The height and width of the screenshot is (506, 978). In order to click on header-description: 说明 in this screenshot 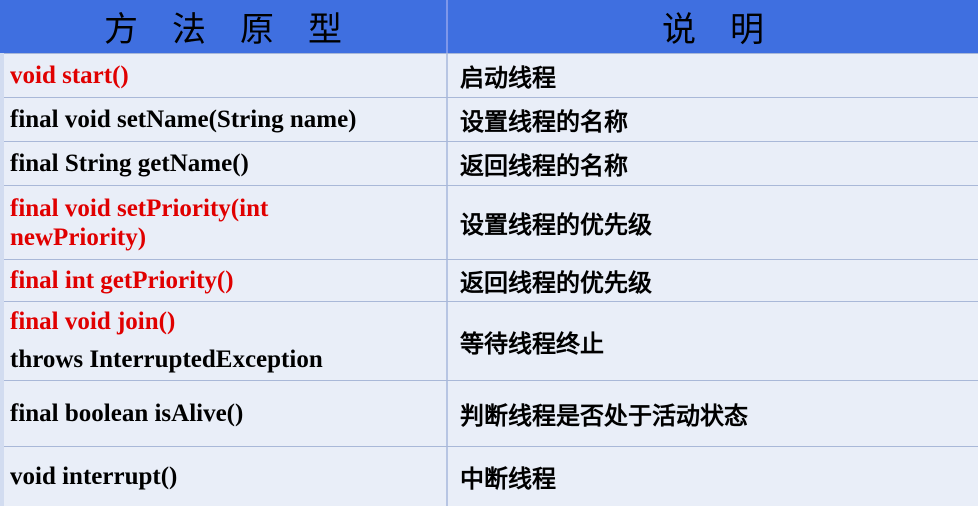, I will do `click(712, 26)`.